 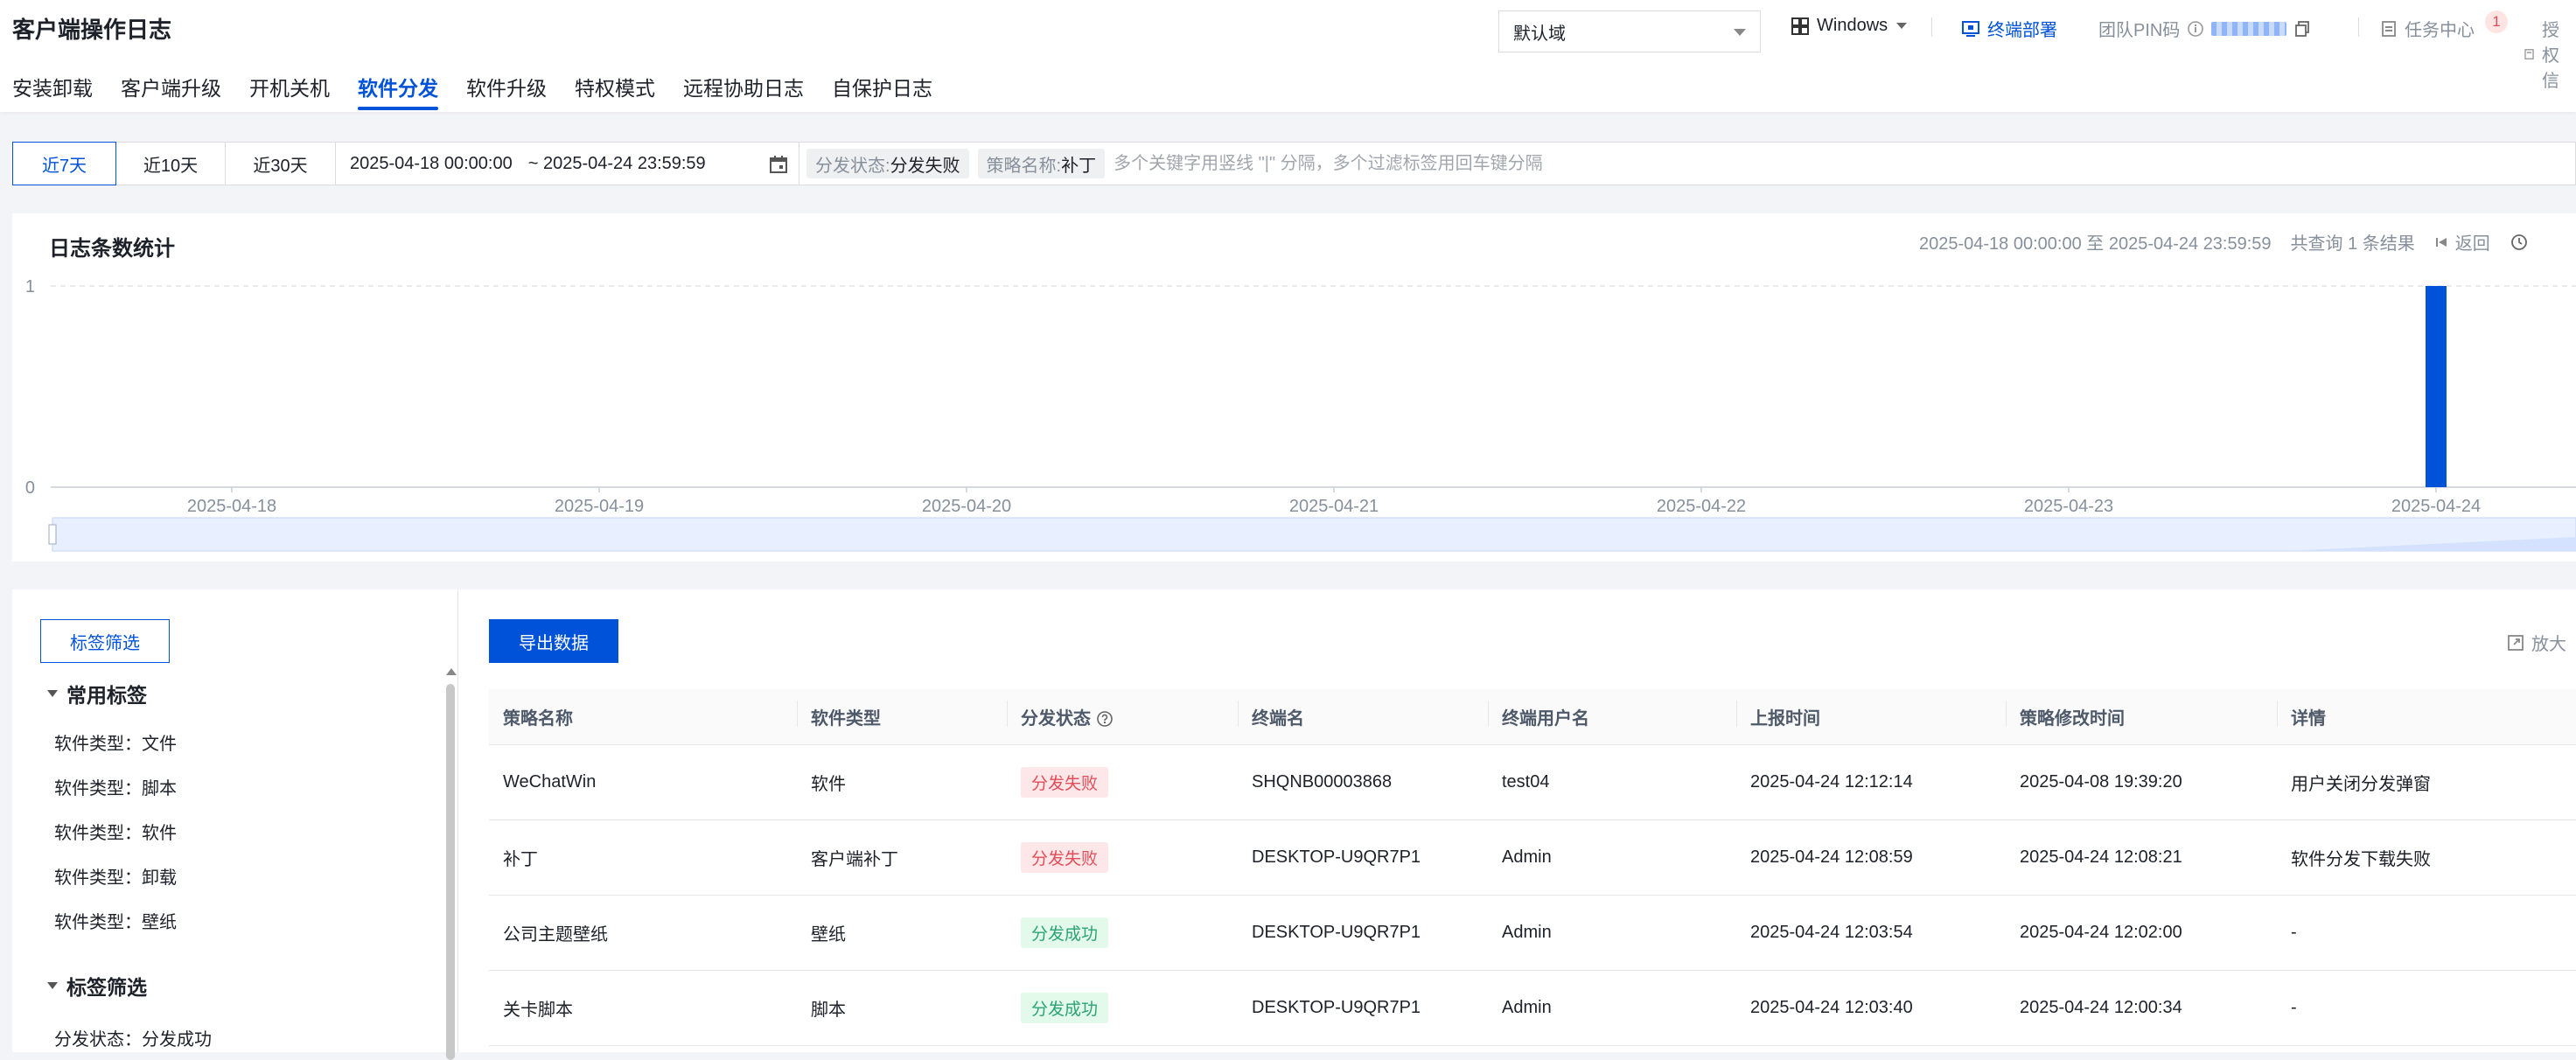 I want to click on range-7-days-button: 近7天, so click(x=64, y=163).